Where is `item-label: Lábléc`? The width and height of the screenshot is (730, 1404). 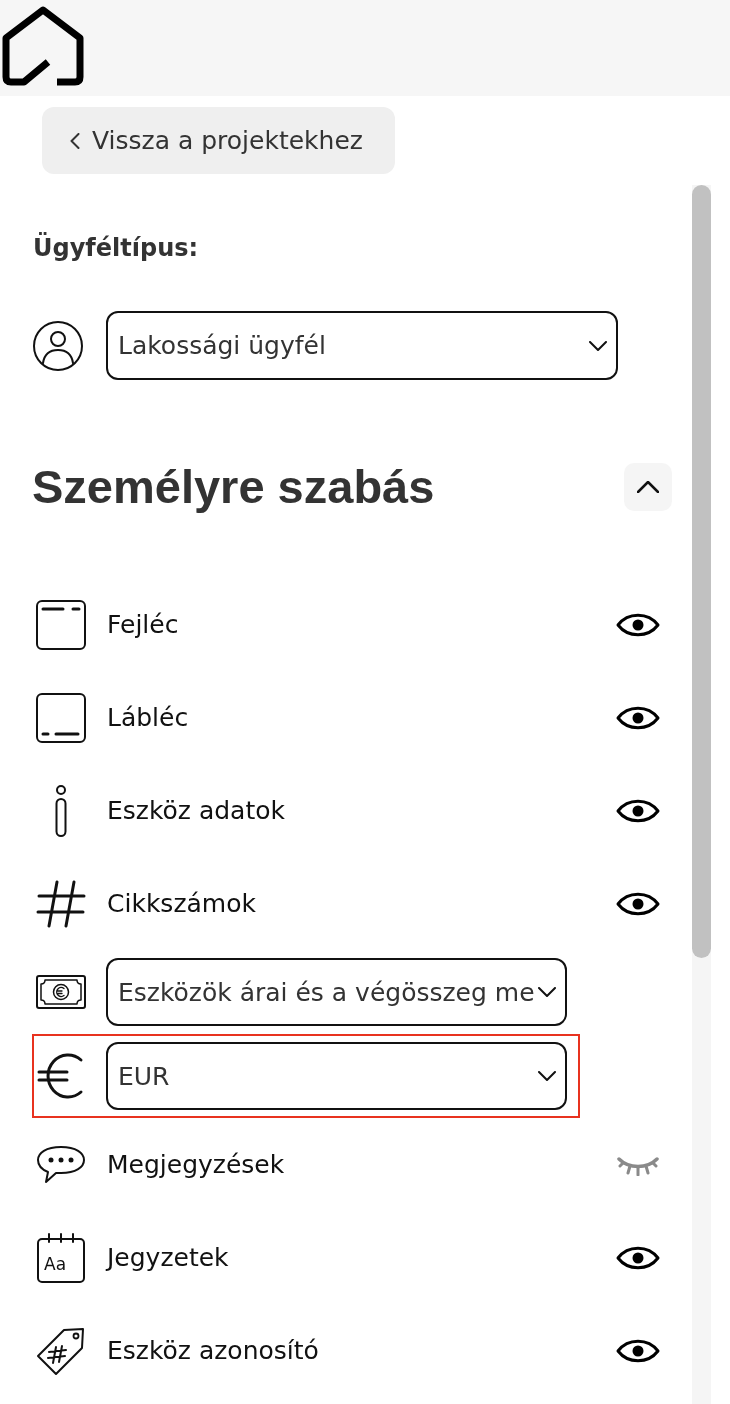 item-label: Lábléc is located at coordinates (148, 717).